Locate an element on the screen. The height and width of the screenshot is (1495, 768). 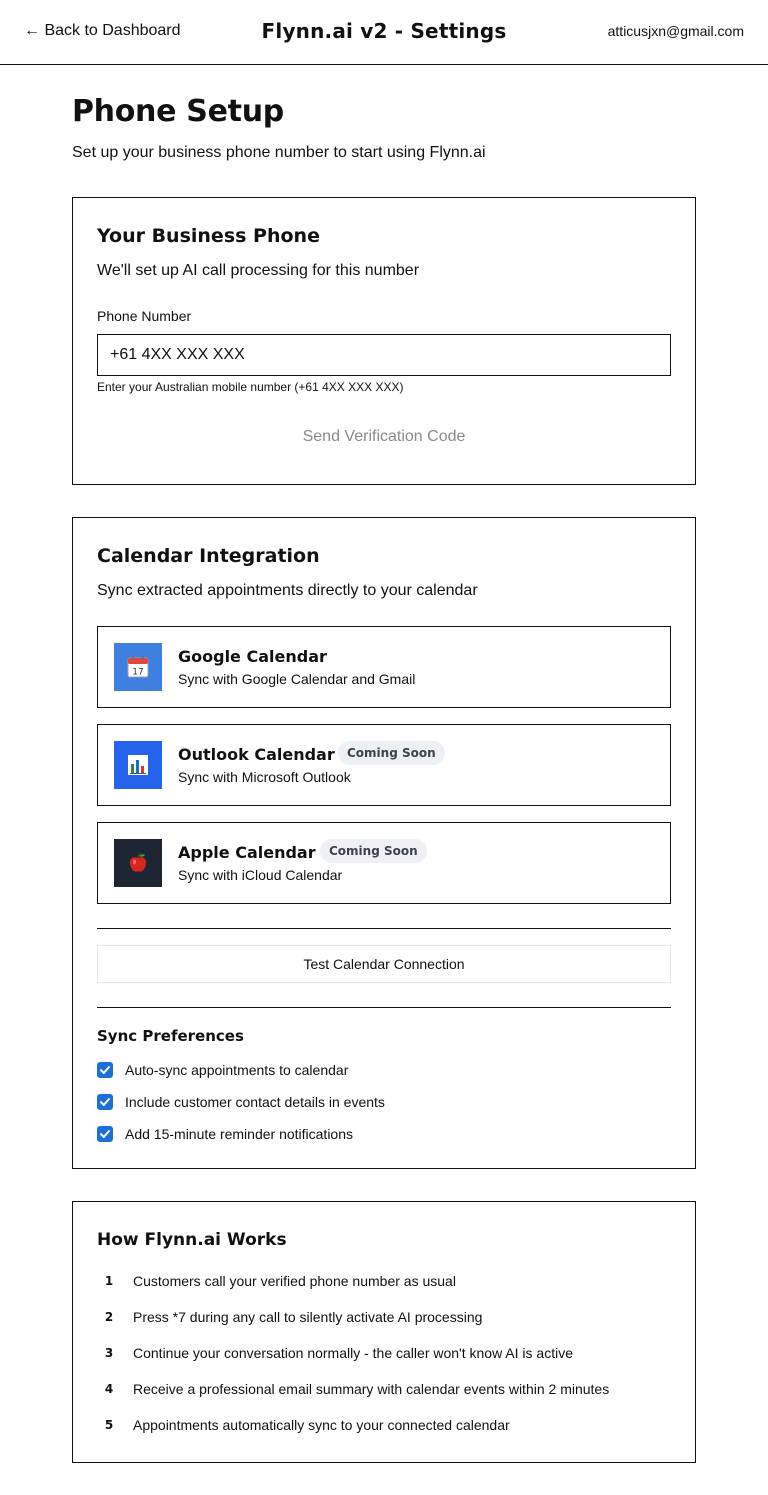
outlook-calendar-name: Outlook Calendar is located at coordinates (256, 754).